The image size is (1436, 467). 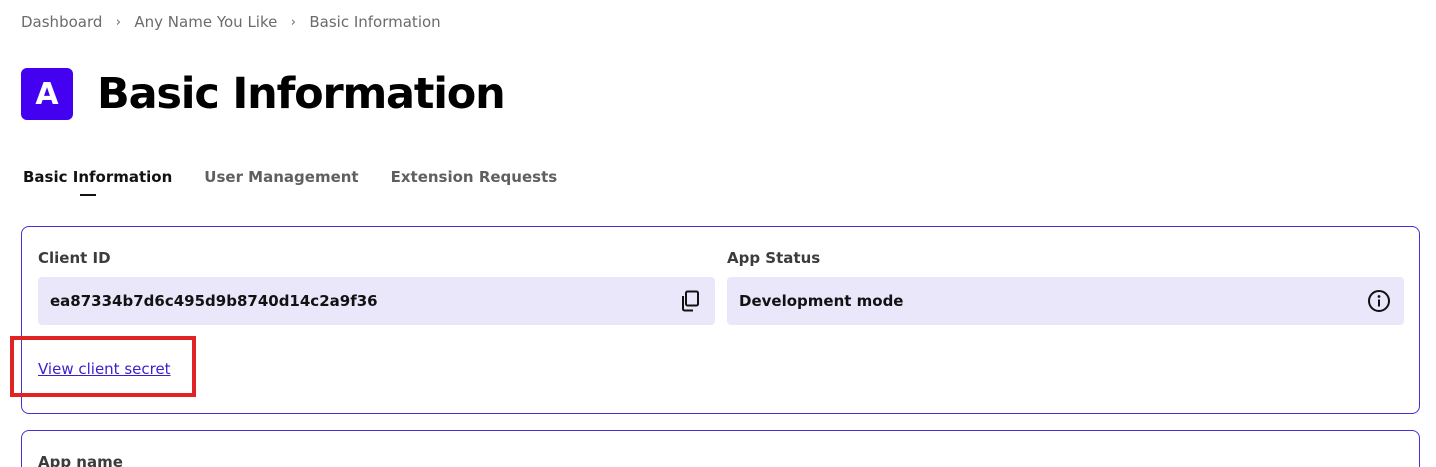 I want to click on active-tab-indicator, so click(x=88, y=195).